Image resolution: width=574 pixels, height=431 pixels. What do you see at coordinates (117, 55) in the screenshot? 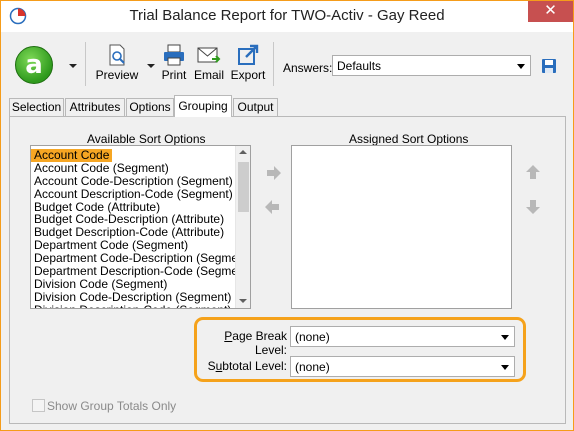
I see `preview-icon` at bounding box center [117, 55].